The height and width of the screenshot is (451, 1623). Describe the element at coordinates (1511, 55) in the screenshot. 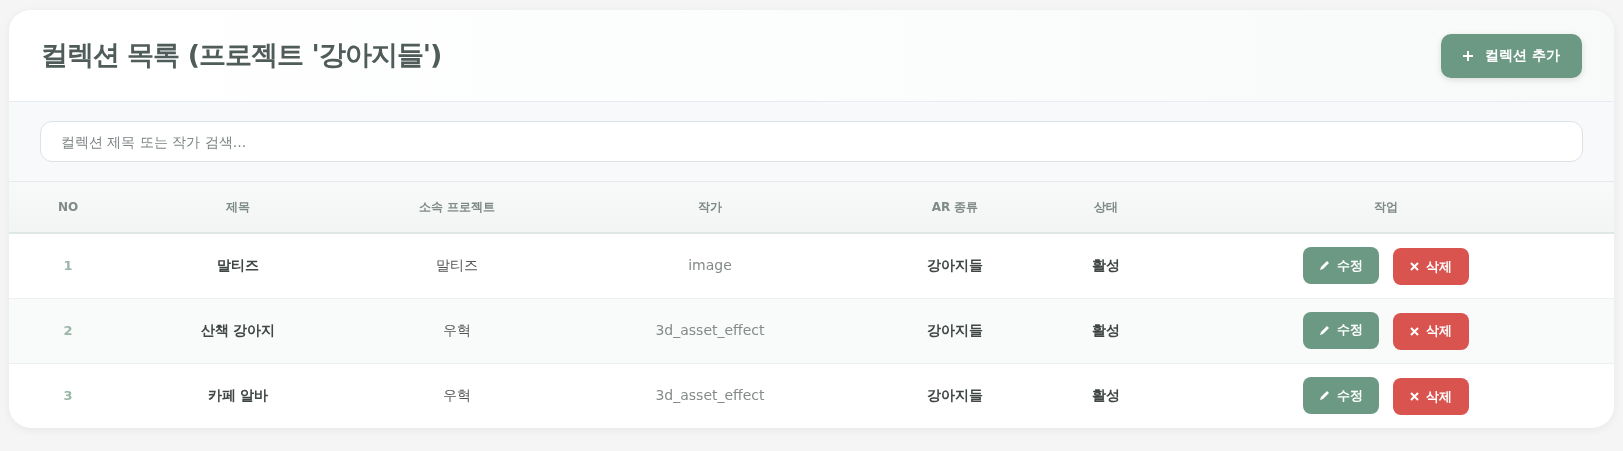

I see `add-collection-button: 컬렉션 추가` at that location.